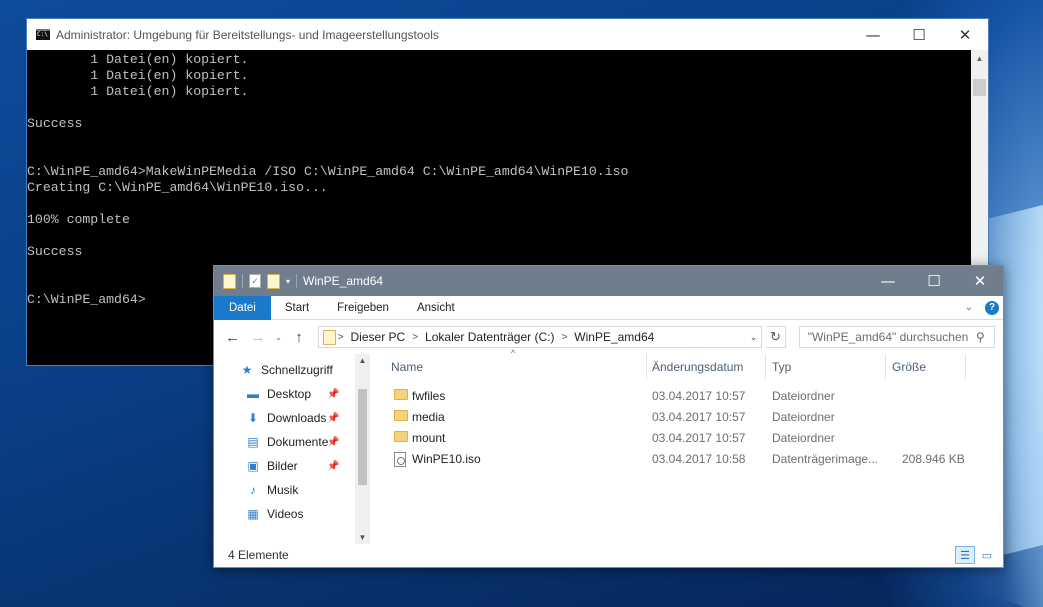 This screenshot has width=1043, height=607. What do you see at coordinates (282, 466) in the screenshot?
I see `sidebar-item-label: Bilder` at bounding box center [282, 466].